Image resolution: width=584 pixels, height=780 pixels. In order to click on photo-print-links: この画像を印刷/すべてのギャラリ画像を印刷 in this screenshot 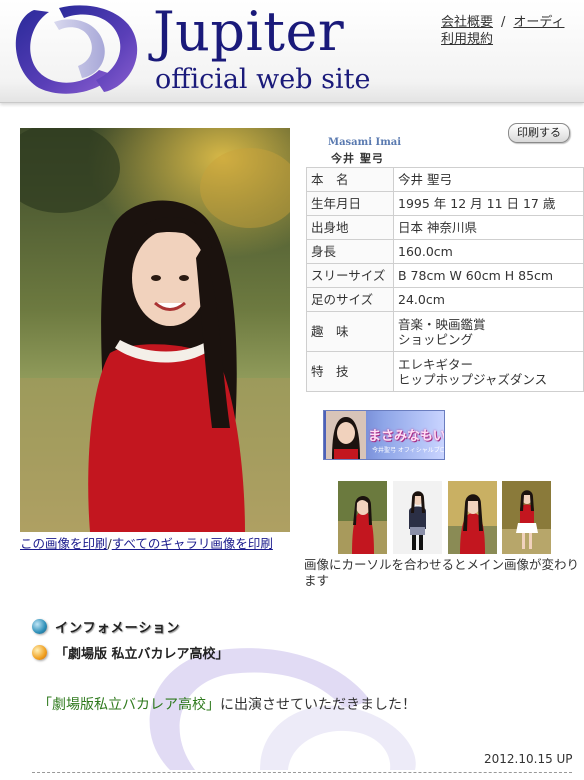, I will do `click(146, 544)`.